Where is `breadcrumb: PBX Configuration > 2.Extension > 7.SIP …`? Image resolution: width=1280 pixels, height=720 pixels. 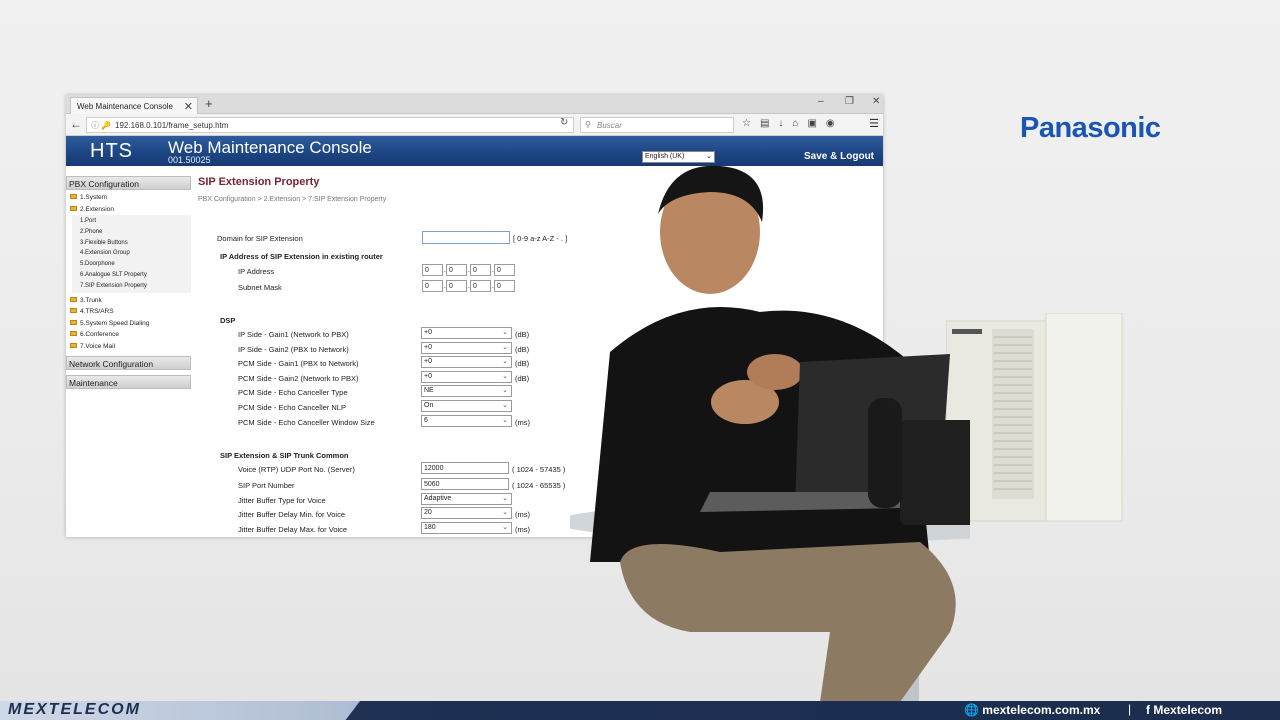
breadcrumb: PBX Configuration > 2.Extension > 7.SIP … is located at coordinates (292, 199).